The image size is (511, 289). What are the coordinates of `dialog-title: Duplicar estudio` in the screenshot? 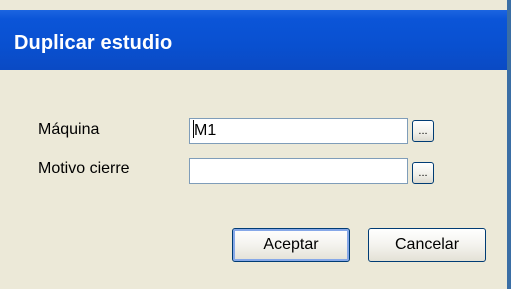 It's located at (93, 43).